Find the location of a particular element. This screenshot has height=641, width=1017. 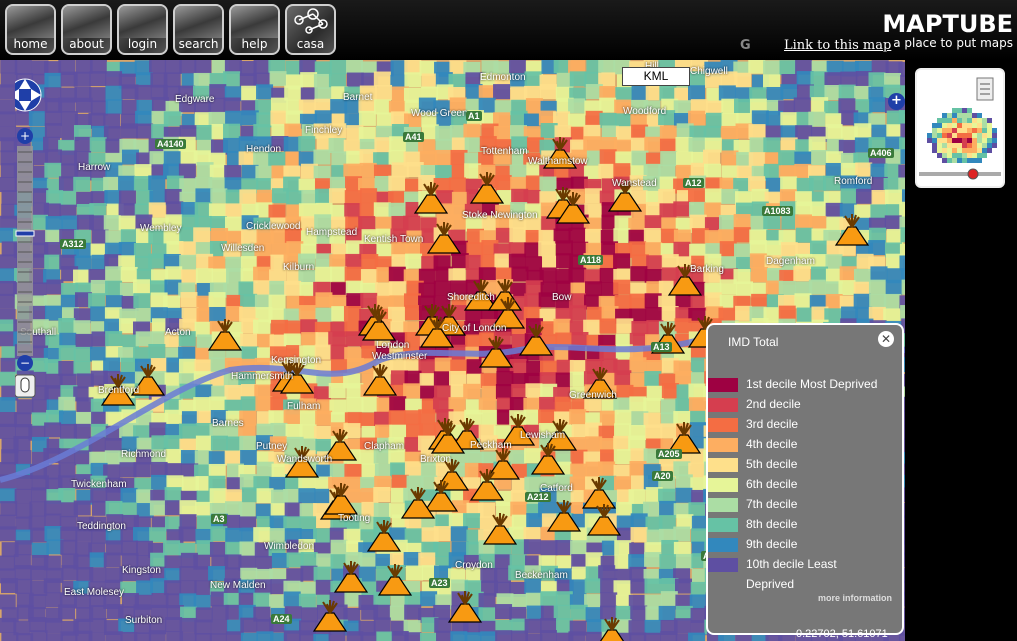

legend-label: 5th decile is located at coordinates (772, 464).